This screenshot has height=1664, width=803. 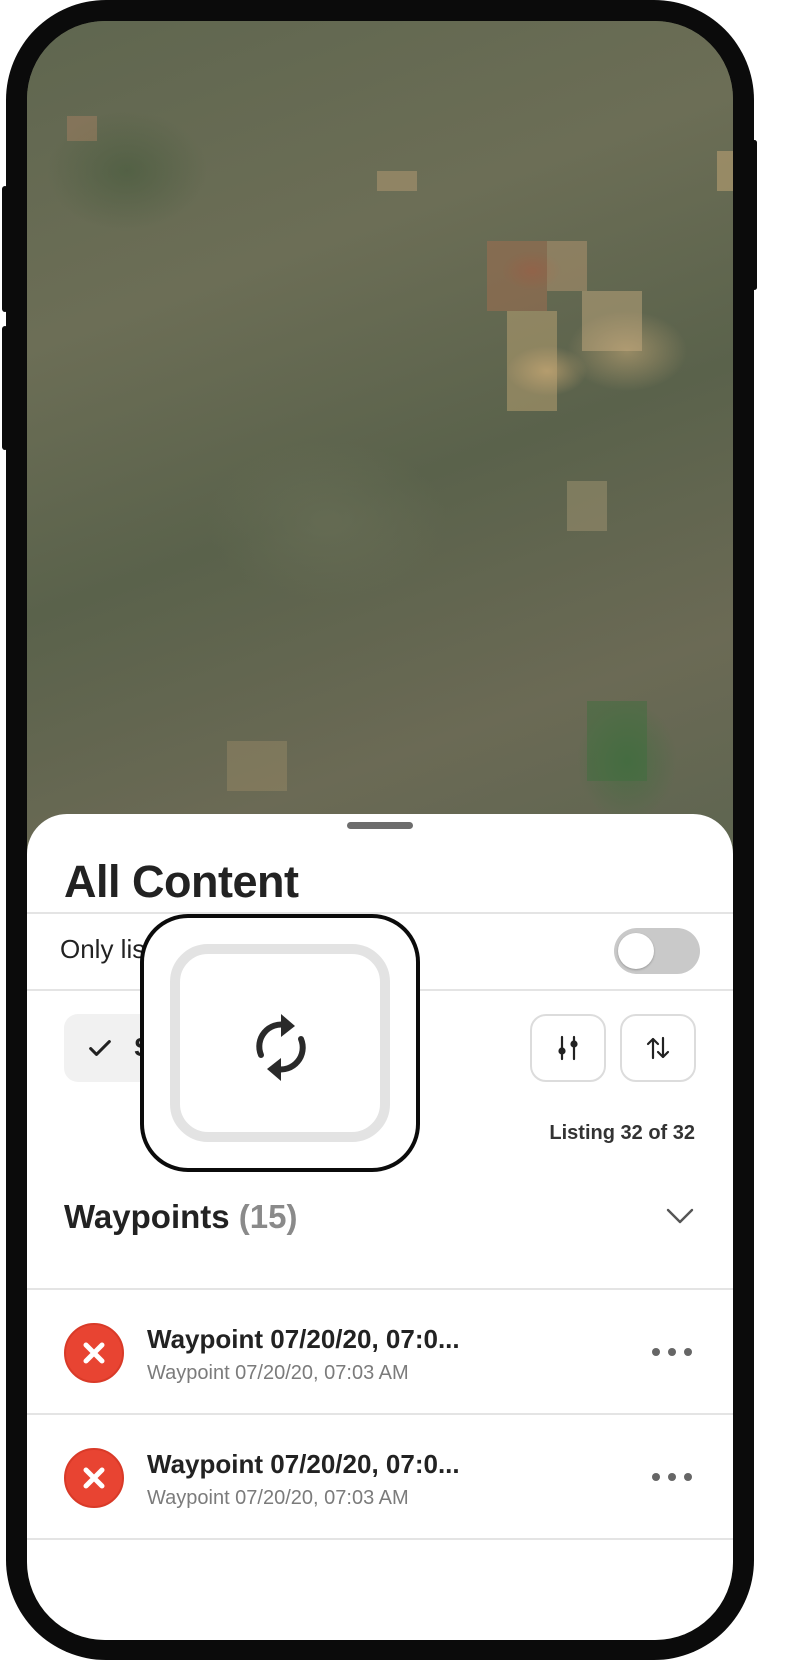 I want to click on sync-button, so click(x=280, y=1043).